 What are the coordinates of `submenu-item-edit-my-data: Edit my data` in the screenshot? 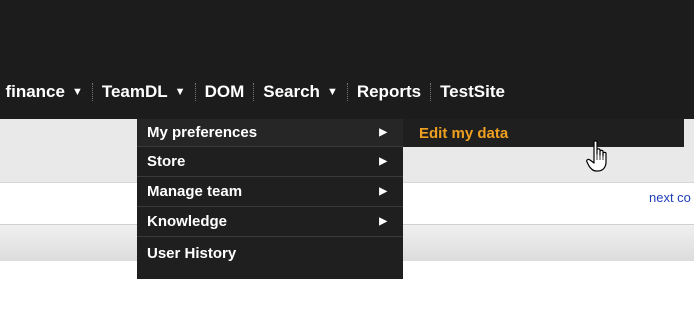 It's located at (455, 133).